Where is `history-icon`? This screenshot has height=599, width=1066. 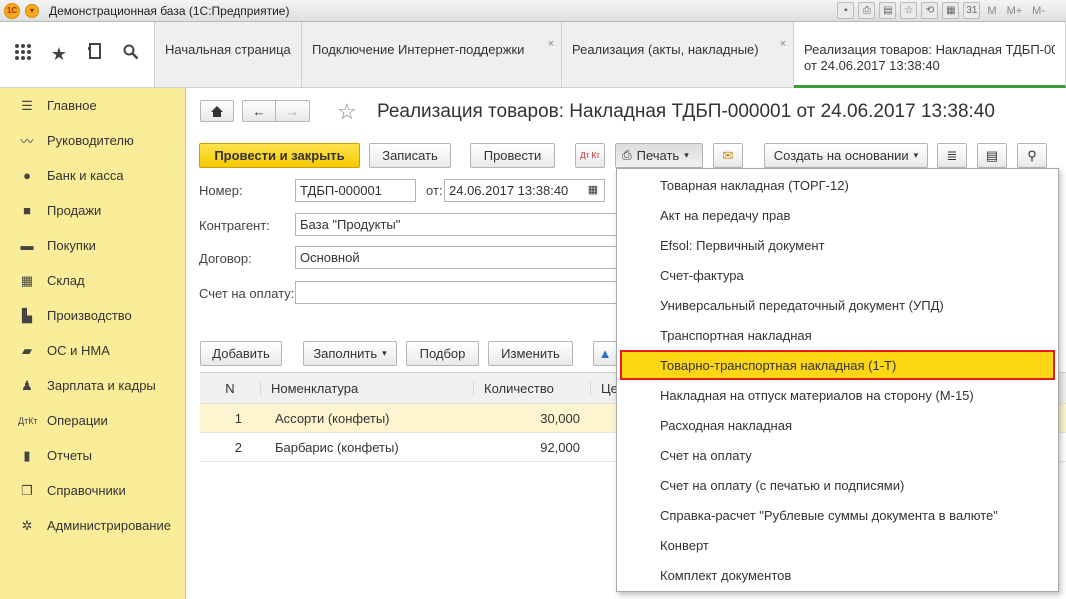
history-icon is located at coordinates (95, 54).